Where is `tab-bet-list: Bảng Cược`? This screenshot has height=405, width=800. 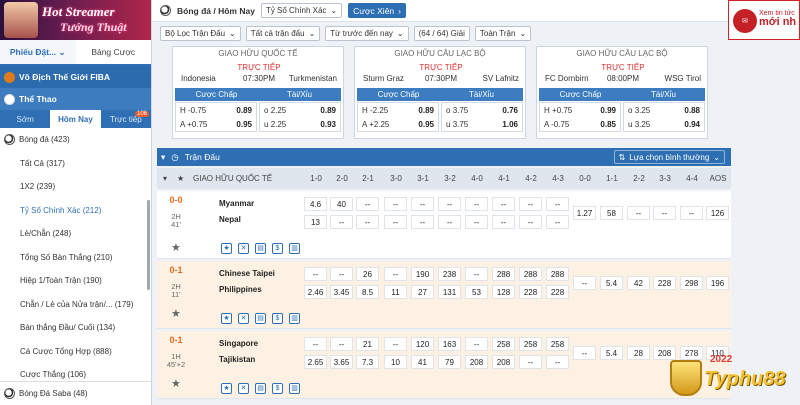 tab-bet-list: Bảng Cược is located at coordinates (114, 52).